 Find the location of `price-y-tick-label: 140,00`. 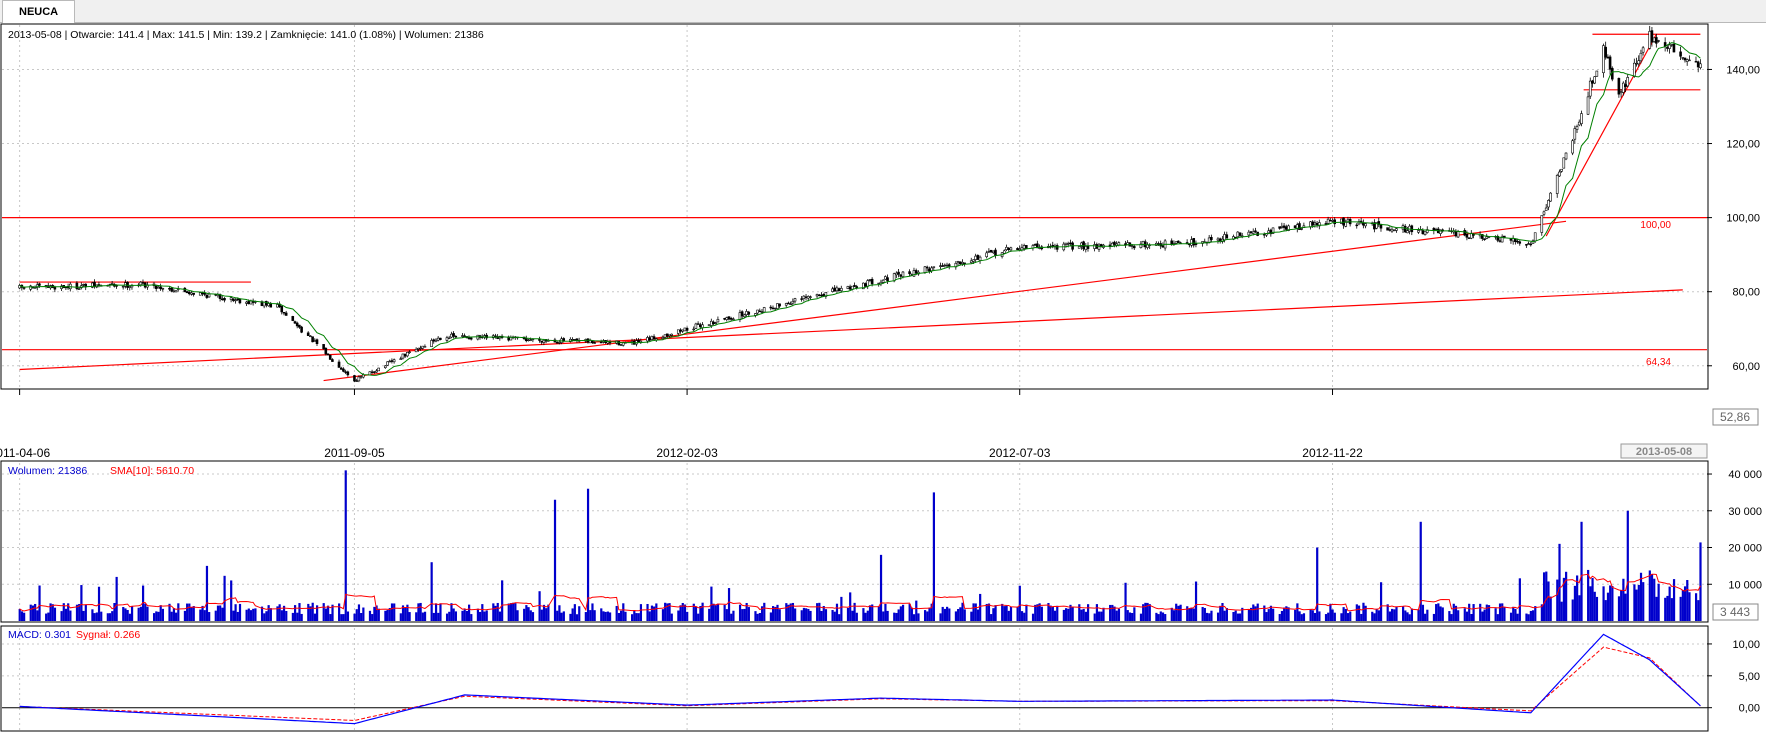

price-y-tick-label: 140,00 is located at coordinates (1743, 70).